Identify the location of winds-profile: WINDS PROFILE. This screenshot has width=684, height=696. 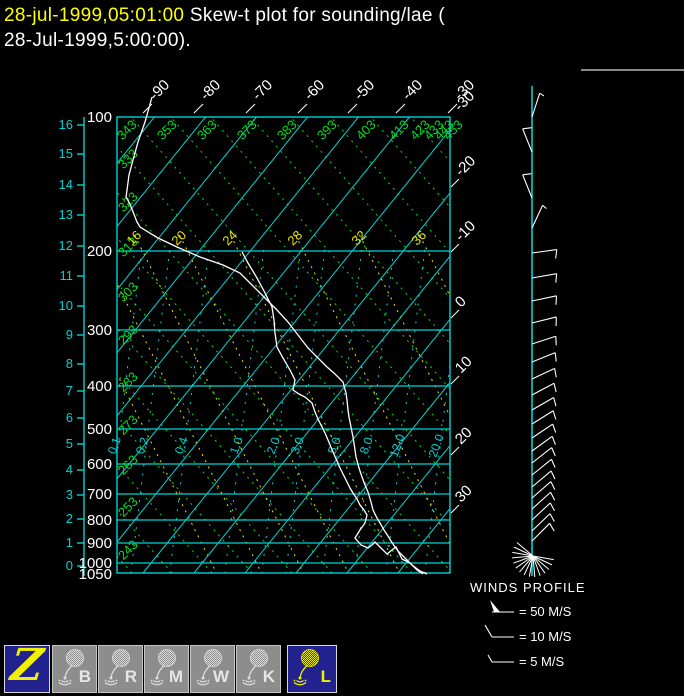
(528, 340).